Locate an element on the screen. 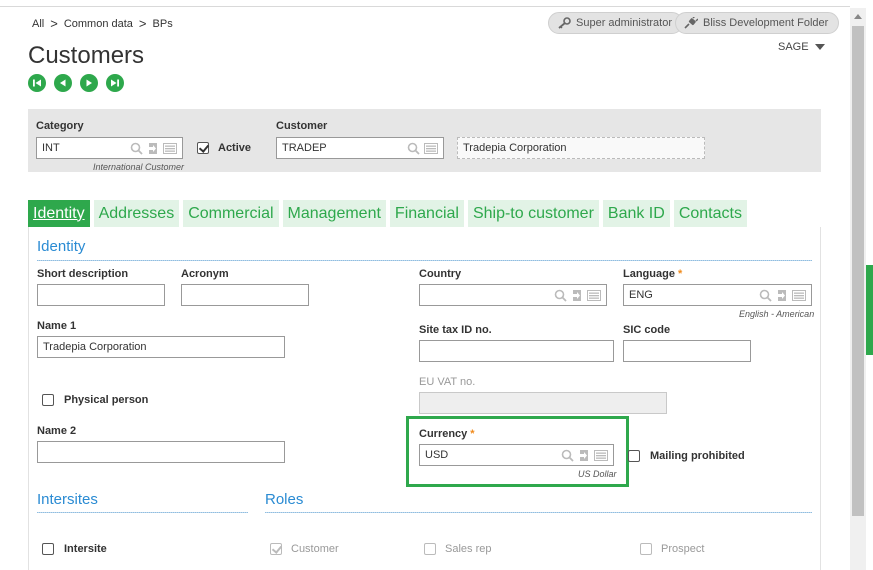  previous-record-button is located at coordinates (63, 83).